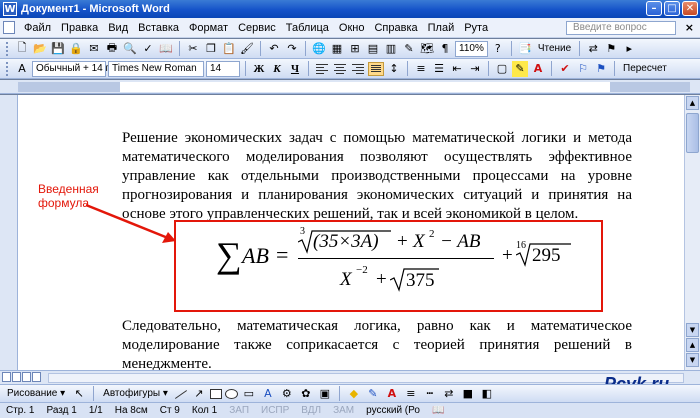 The image size is (700, 418). I want to click on diagram-icon: ⚙, so click(287, 394).